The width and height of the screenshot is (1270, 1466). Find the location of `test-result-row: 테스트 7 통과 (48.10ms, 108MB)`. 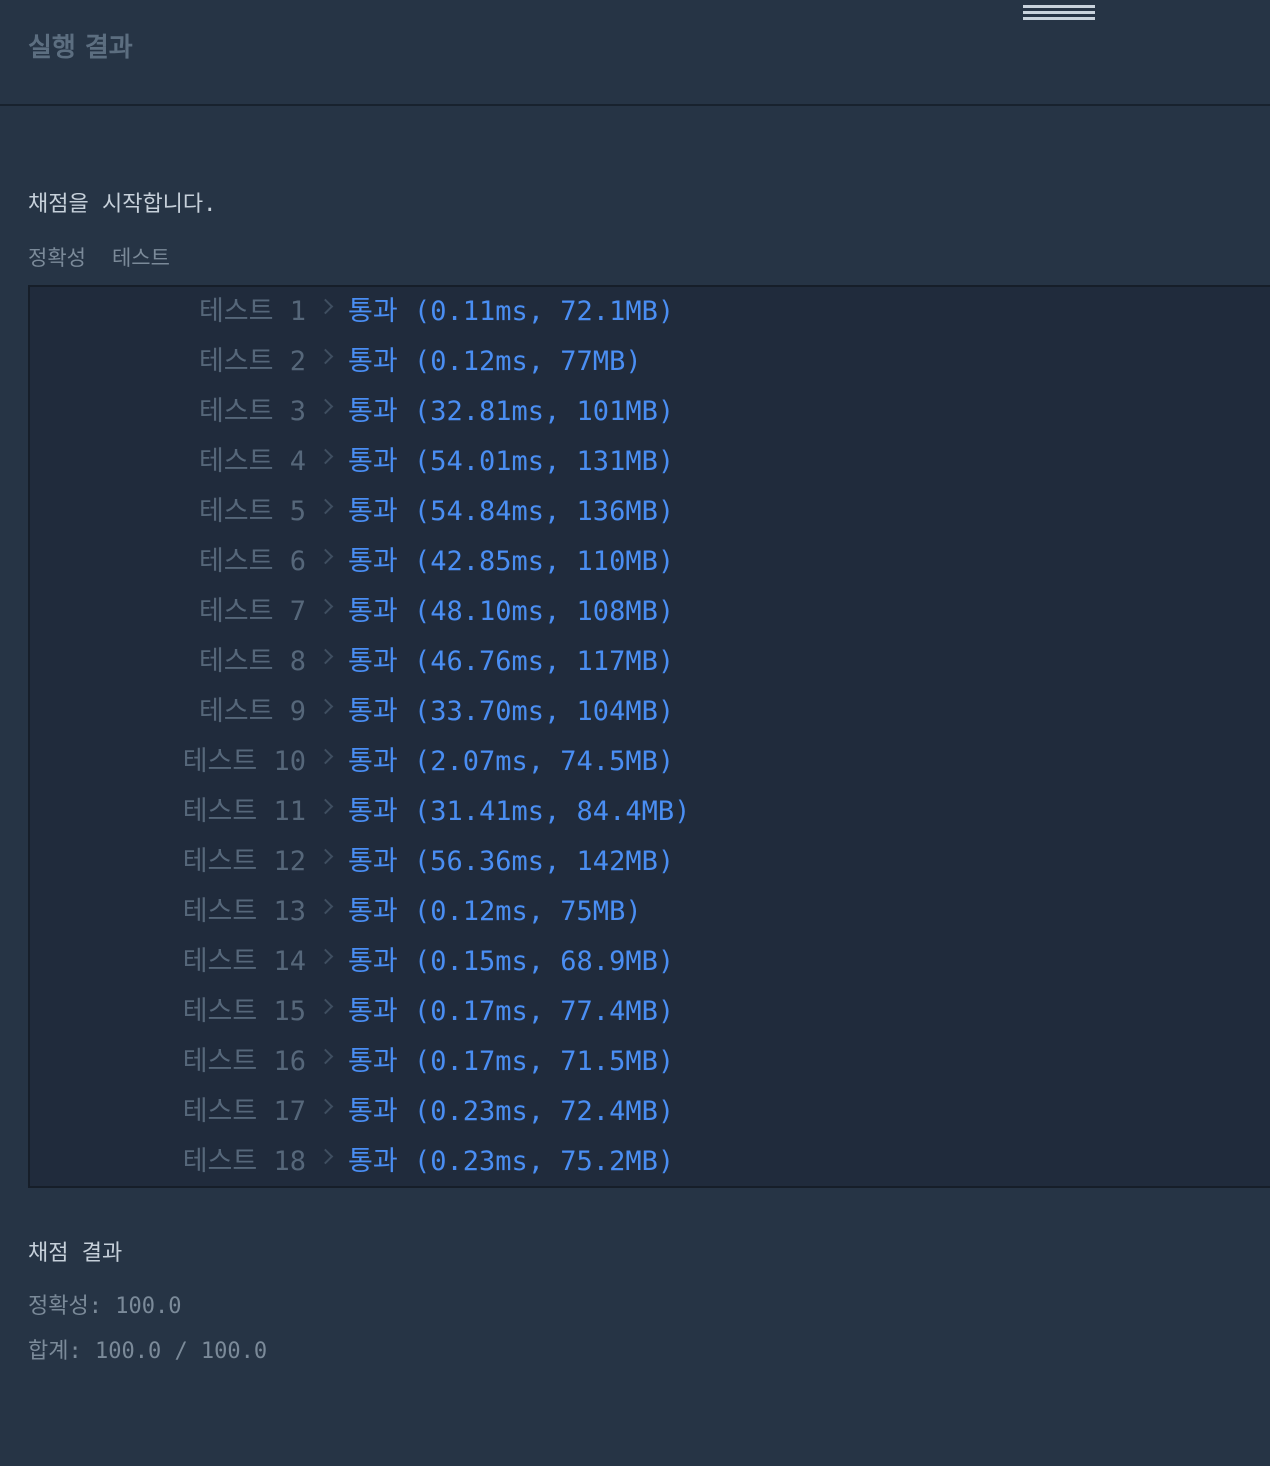

test-result-row: 테스트 7 통과 (48.10ms, 108MB) is located at coordinates (650, 612).